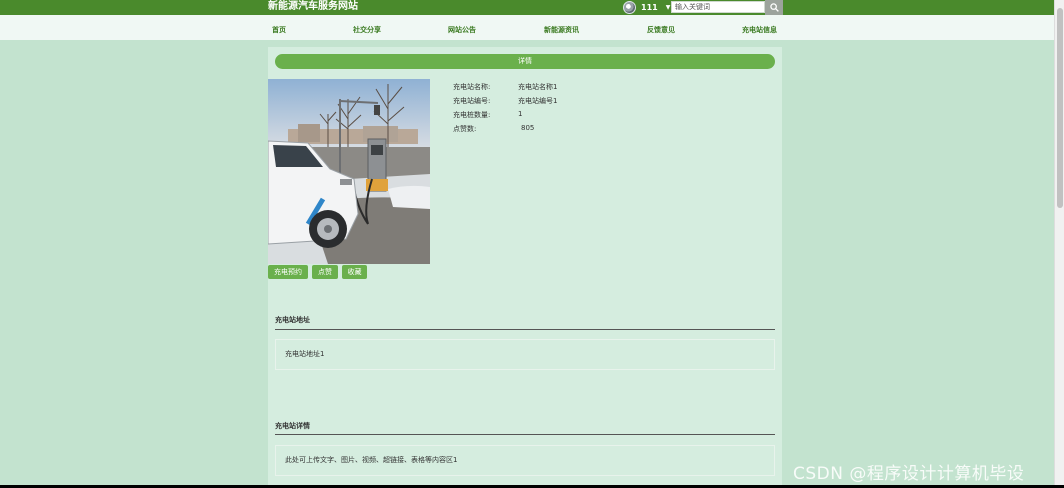 The width and height of the screenshot is (1064, 488). Describe the element at coordinates (525, 61) in the screenshot. I see `detail-section-header: 详情` at that location.